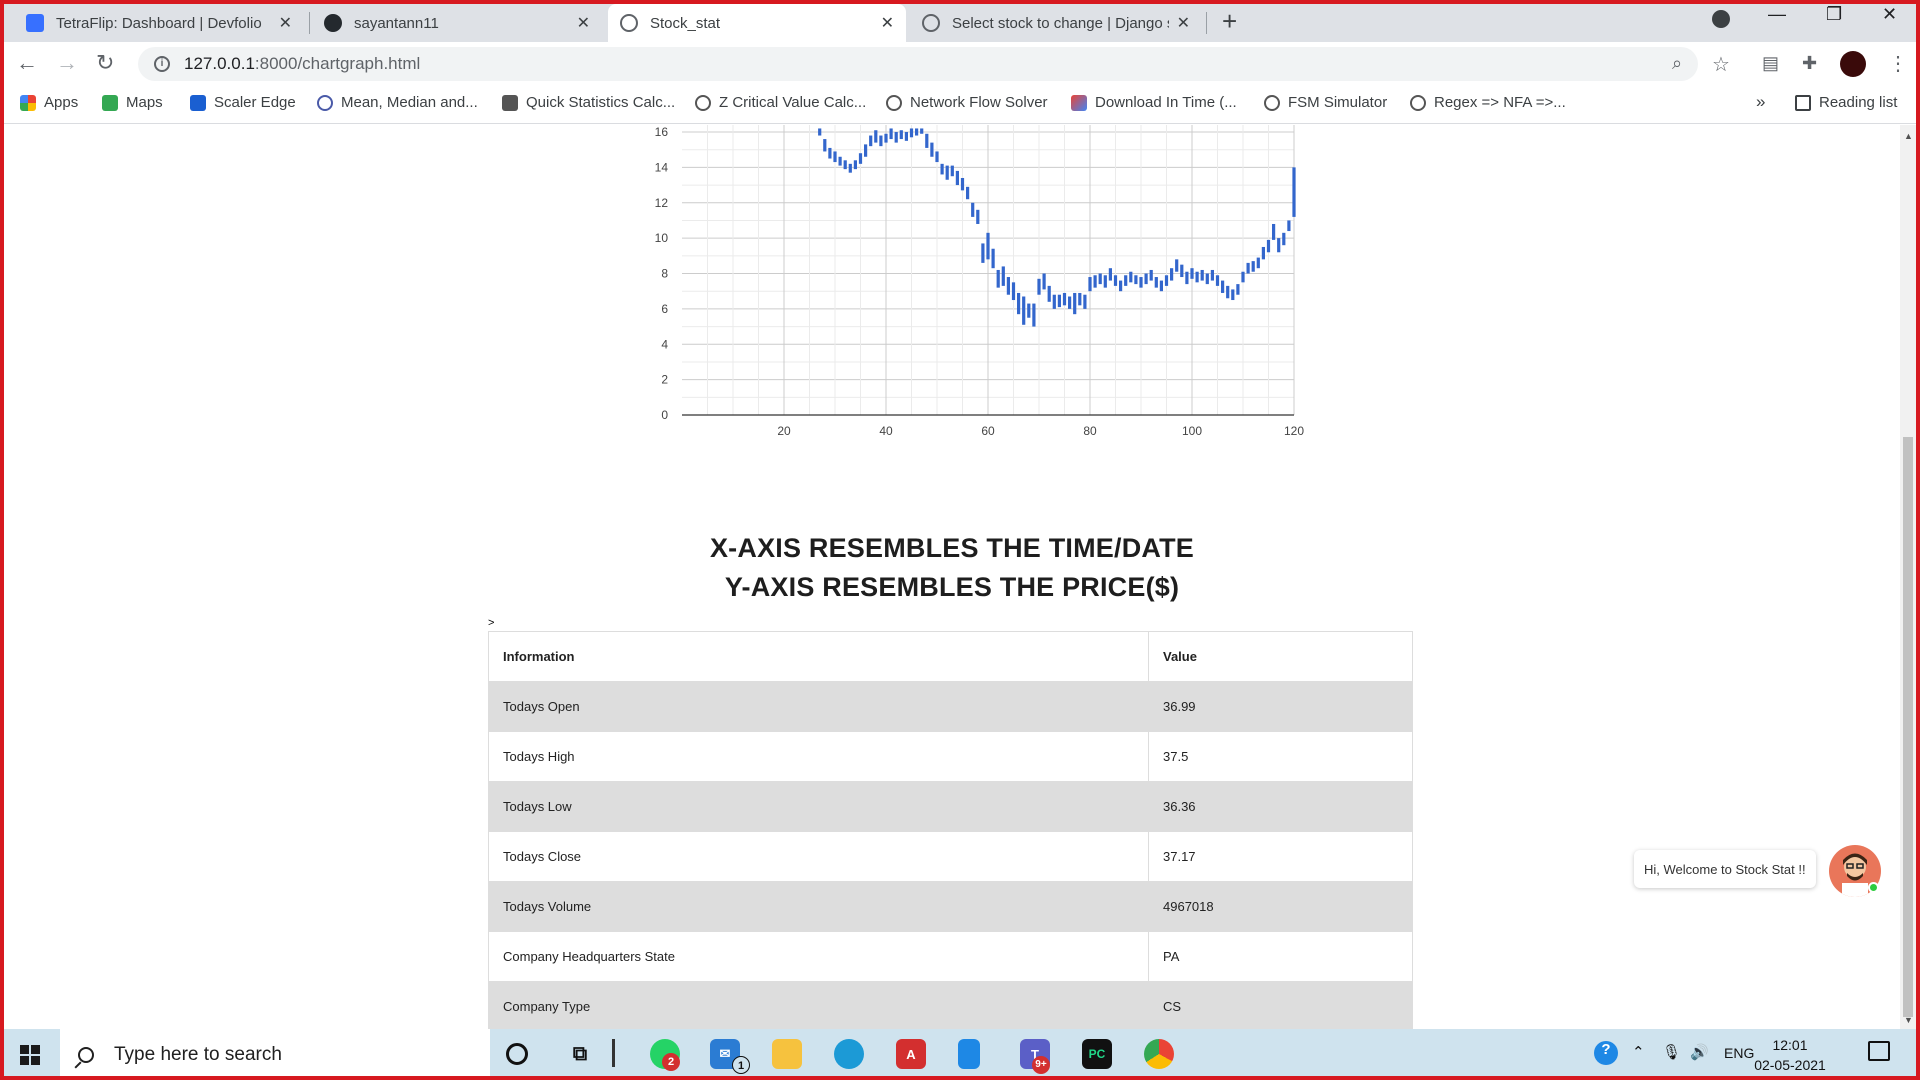 The width and height of the screenshot is (1920, 1080). Describe the element at coordinates (1898, 63) in the screenshot. I see `browser-menu-icon: ⋮` at that location.